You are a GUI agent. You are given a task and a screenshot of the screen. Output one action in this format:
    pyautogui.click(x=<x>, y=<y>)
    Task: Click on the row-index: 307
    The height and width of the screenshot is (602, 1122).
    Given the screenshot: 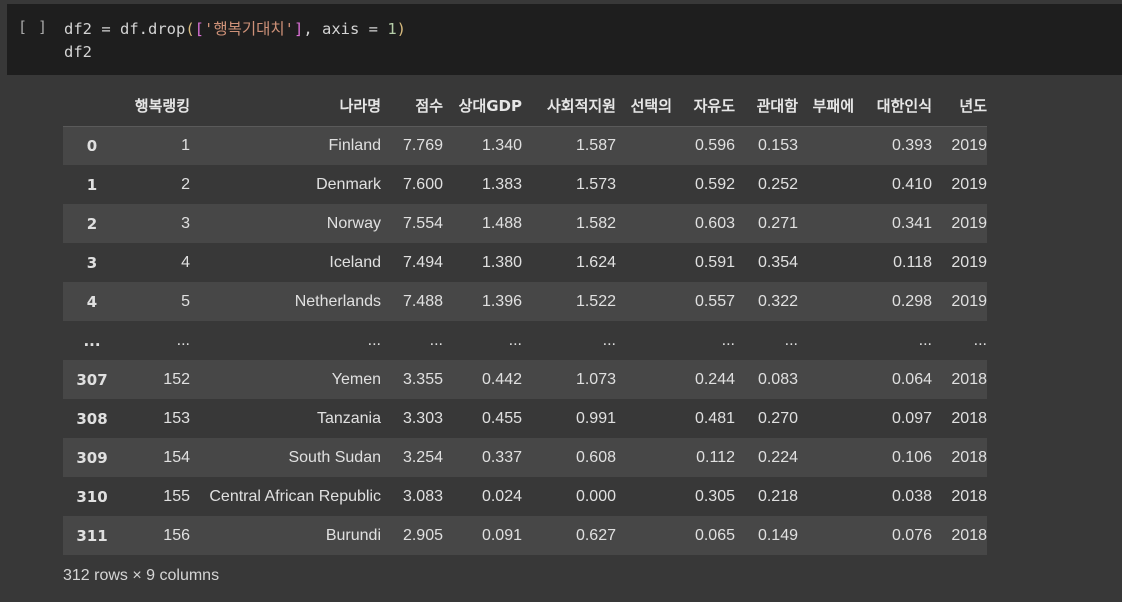 What is the action you would take?
    pyautogui.click(x=92, y=379)
    